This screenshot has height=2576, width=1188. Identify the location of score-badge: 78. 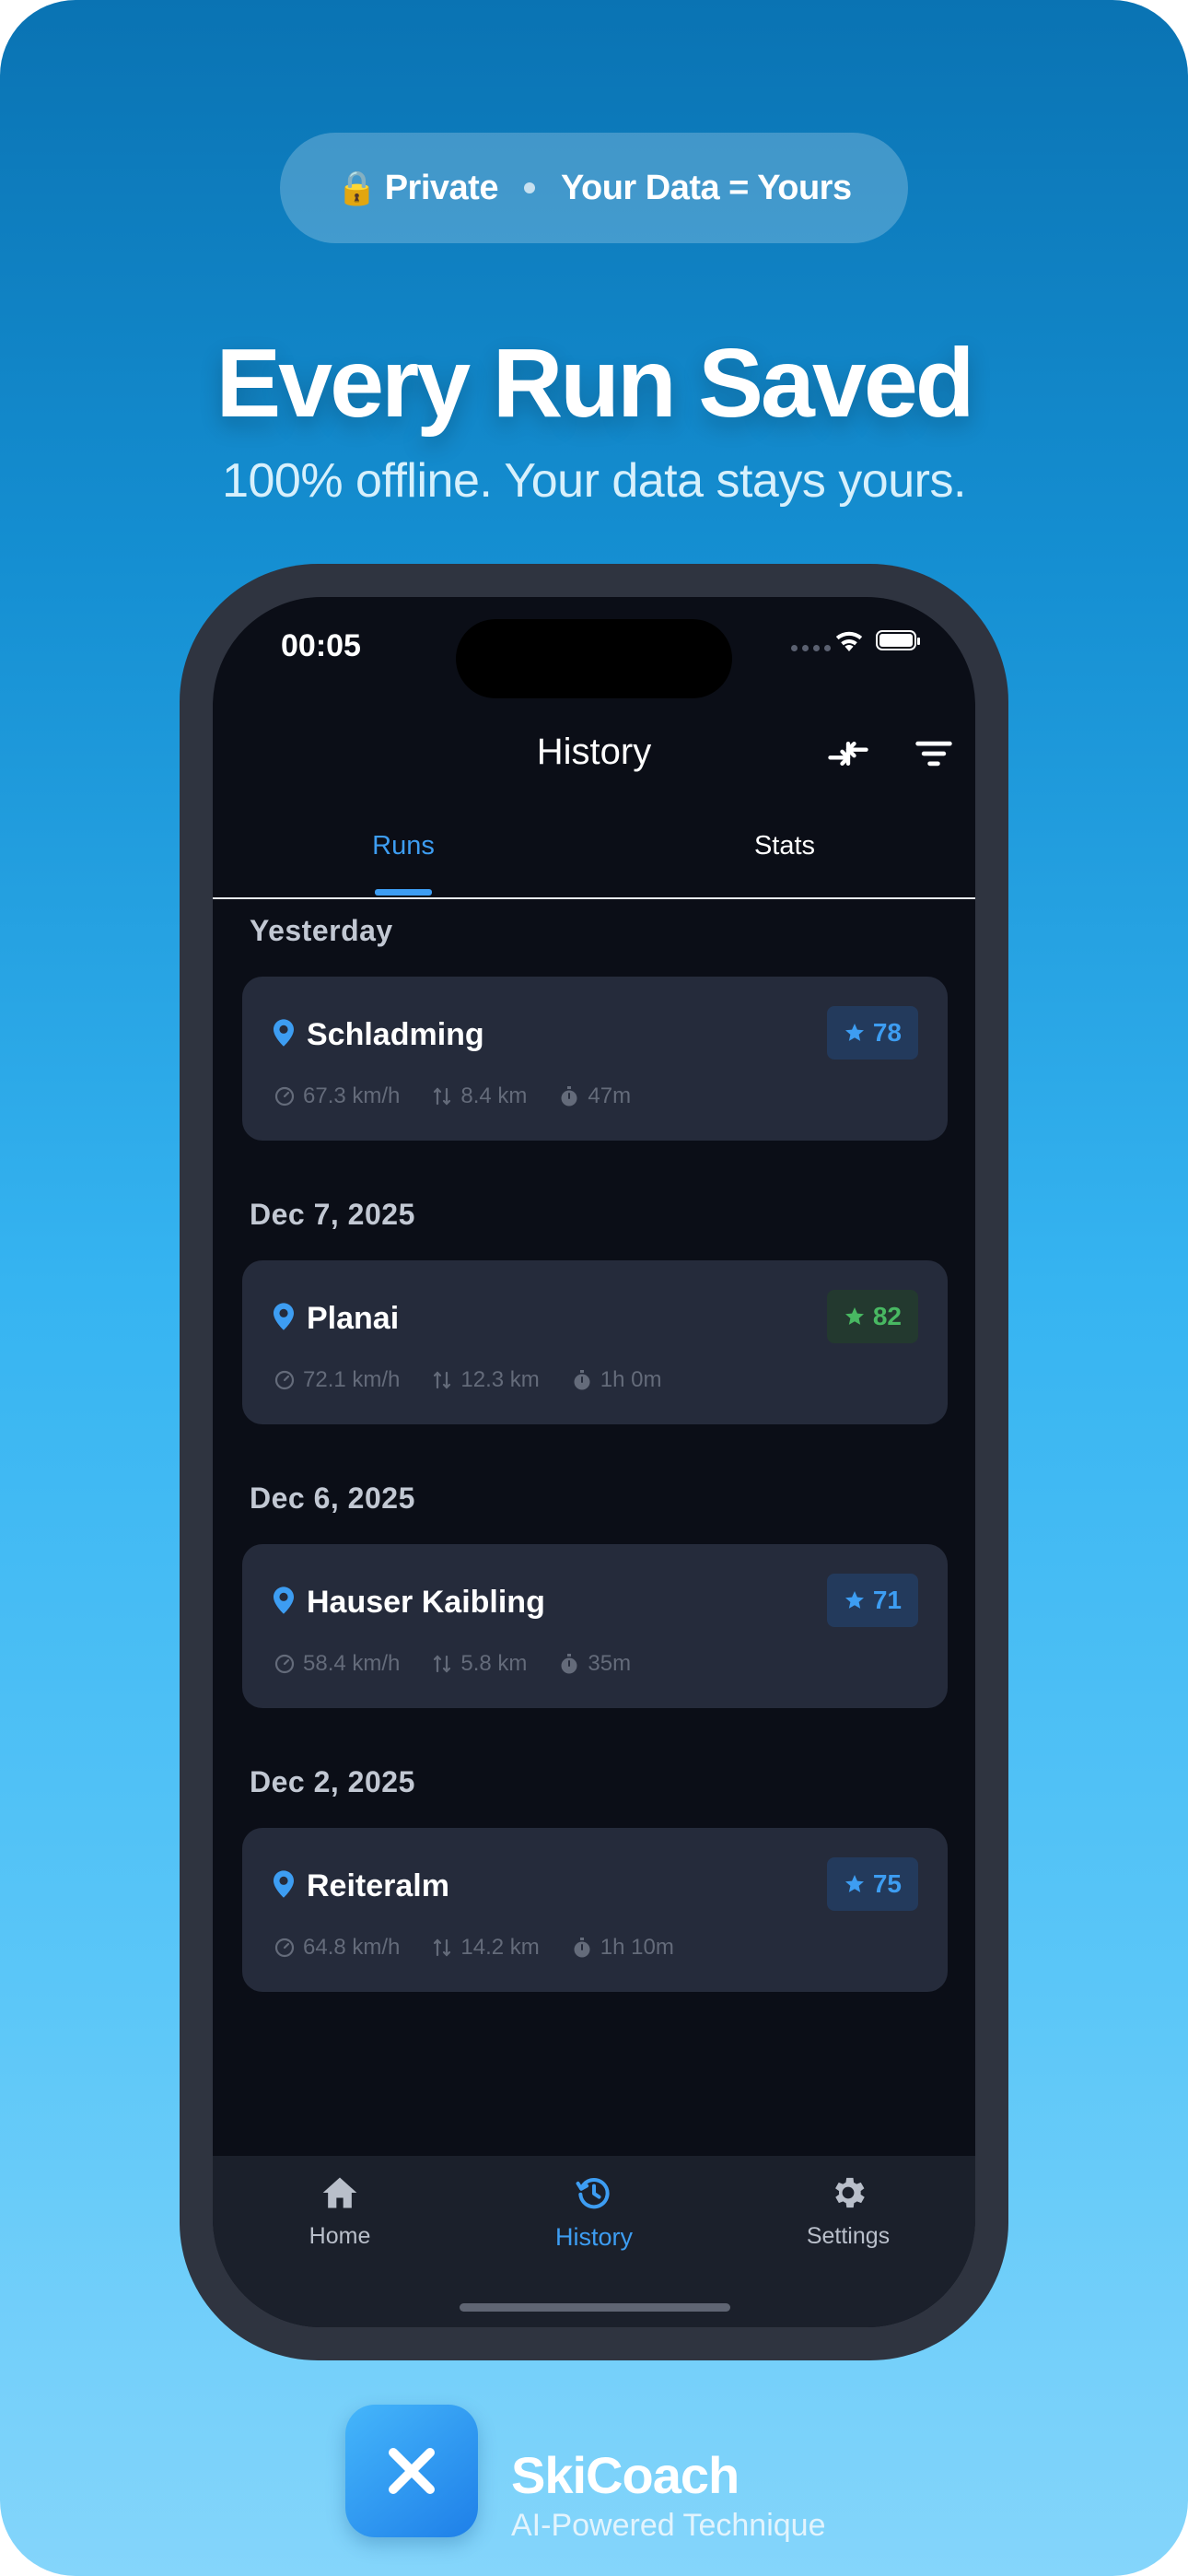
(872, 1033).